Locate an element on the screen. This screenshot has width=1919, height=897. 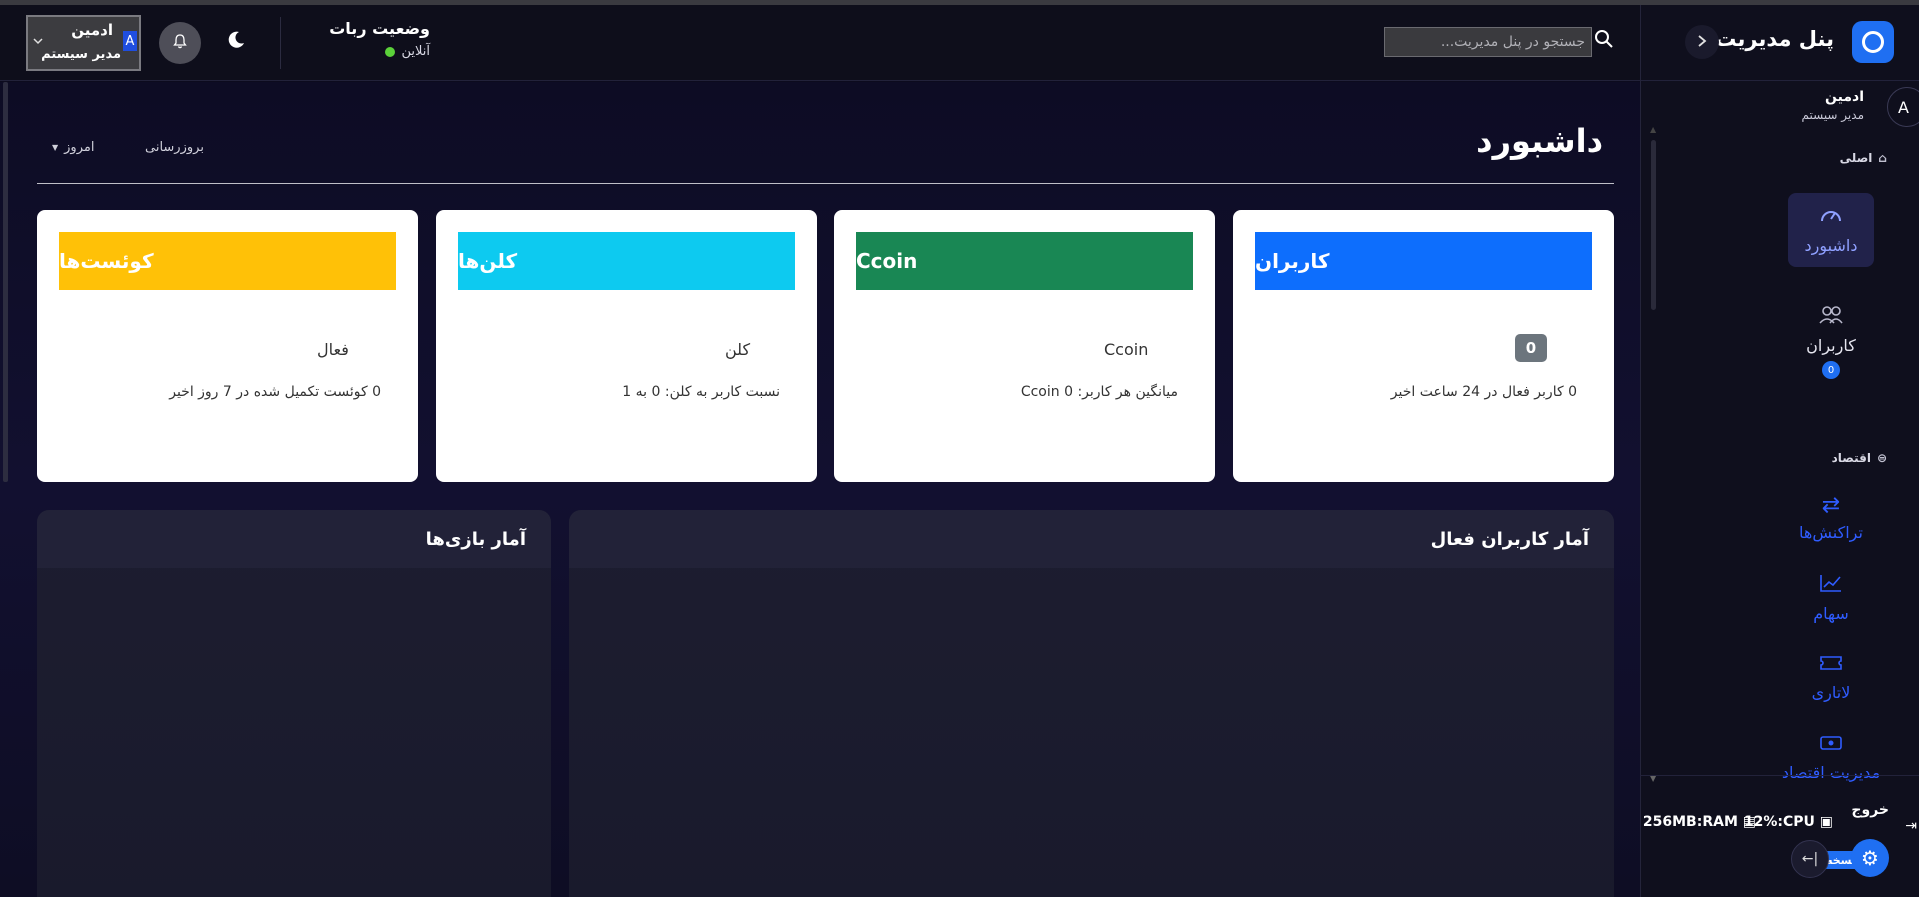
coin-icon: ⊜ is located at coordinates (1881, 458).